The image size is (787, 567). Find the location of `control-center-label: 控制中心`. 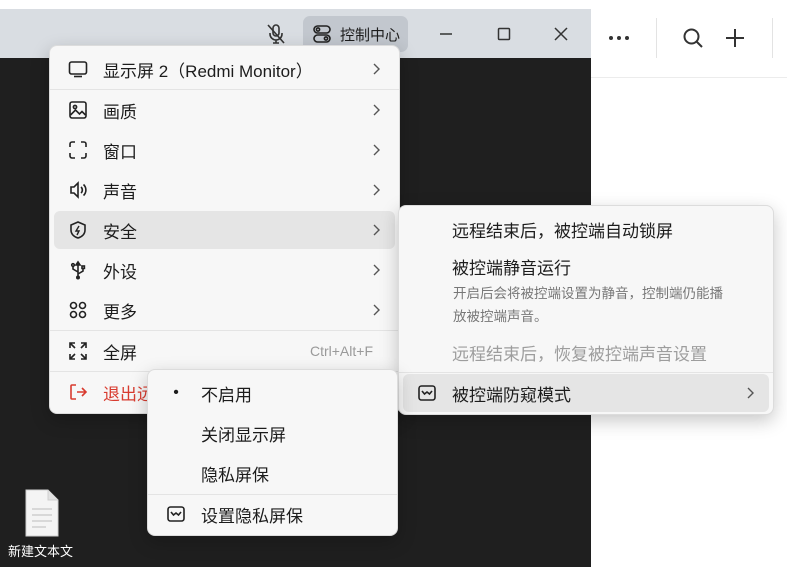

control-center-label: 控制中心 is located at coordinates (370, 35).